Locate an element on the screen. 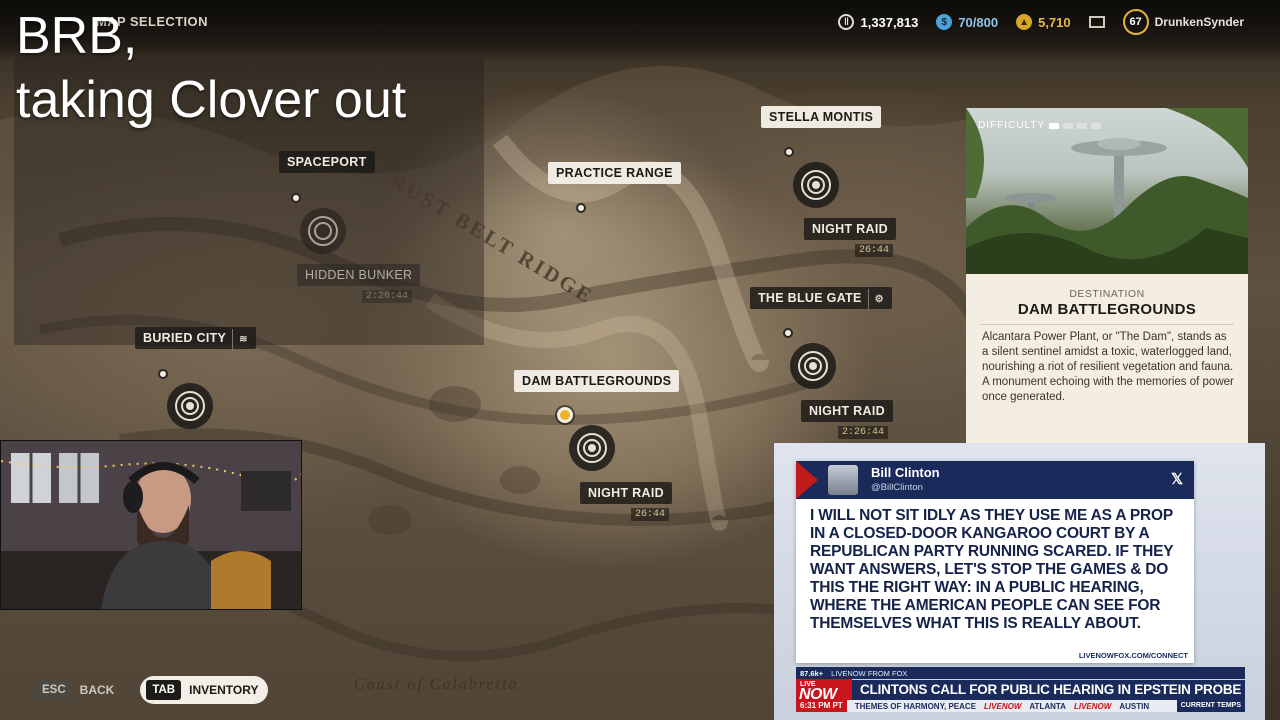  location-the-blue-gate: THE BLUE GATE ⚙ is located at coordinates (821, 299).